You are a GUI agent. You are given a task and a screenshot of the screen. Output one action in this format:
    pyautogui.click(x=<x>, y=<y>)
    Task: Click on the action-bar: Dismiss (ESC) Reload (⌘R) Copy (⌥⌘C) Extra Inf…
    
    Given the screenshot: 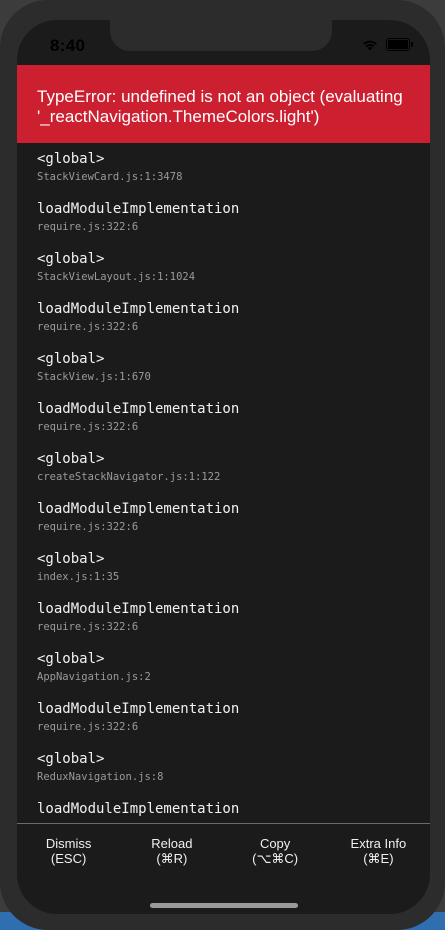 What is the action you would take?
    pyautogui.click(x=223, y=859)
    